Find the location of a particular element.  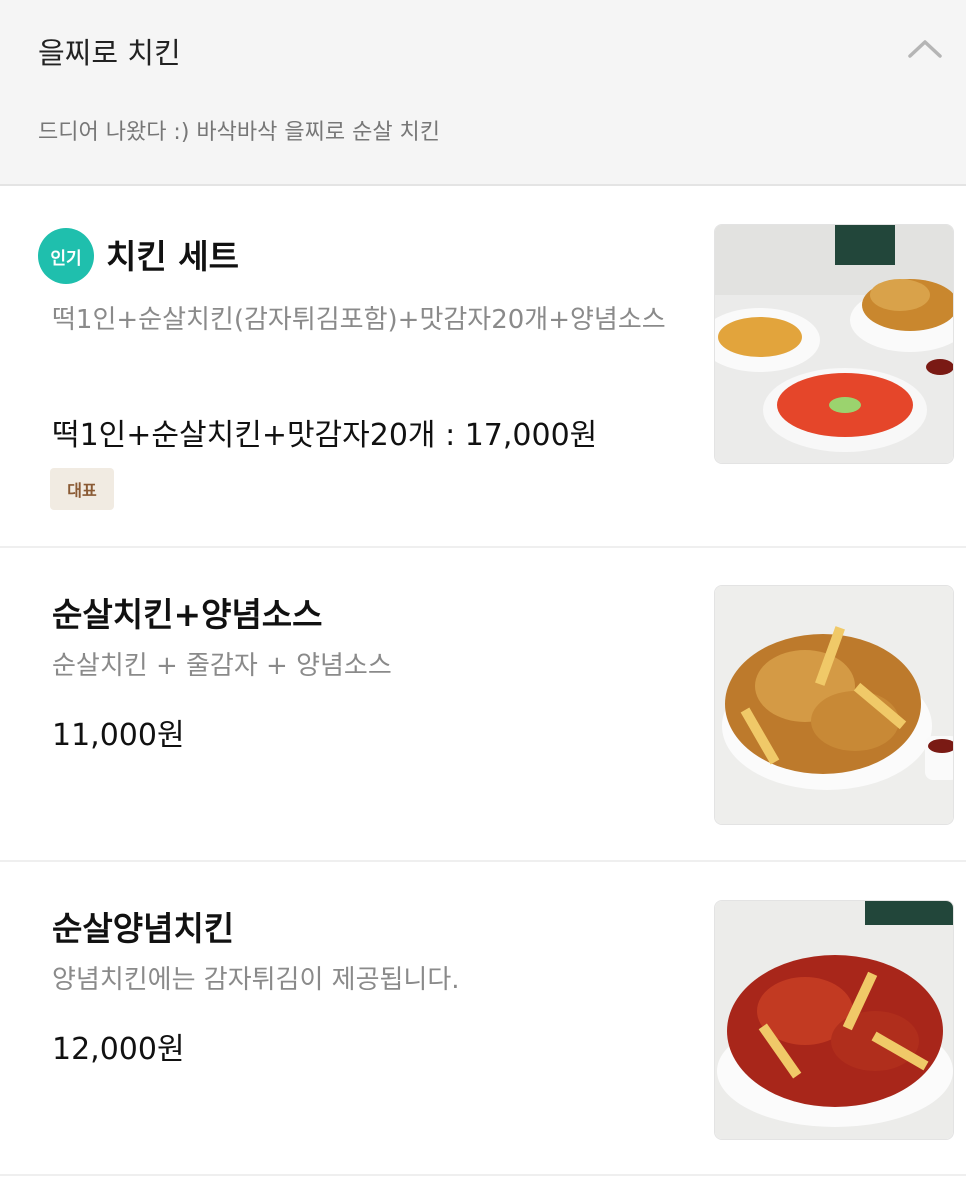

chevron-up-icon is located at coordinates (925, 49).